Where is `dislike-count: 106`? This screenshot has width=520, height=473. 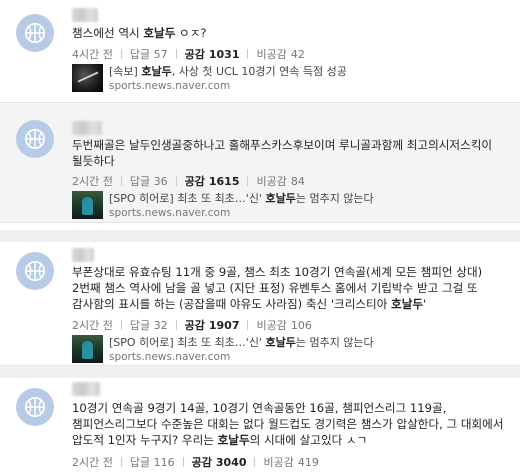 dislike-count: 106 is located at coordinates (301, 325).